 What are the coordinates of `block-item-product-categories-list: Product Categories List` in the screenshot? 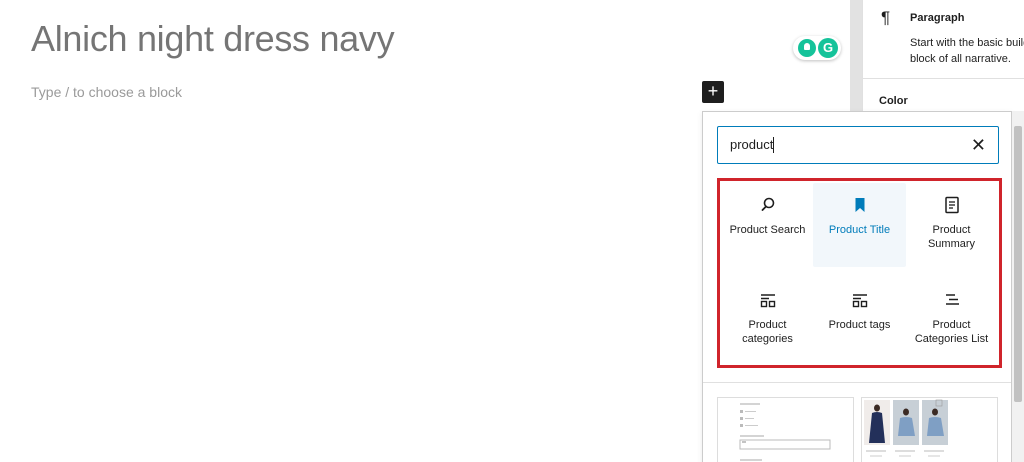 It's located at (951, 320).